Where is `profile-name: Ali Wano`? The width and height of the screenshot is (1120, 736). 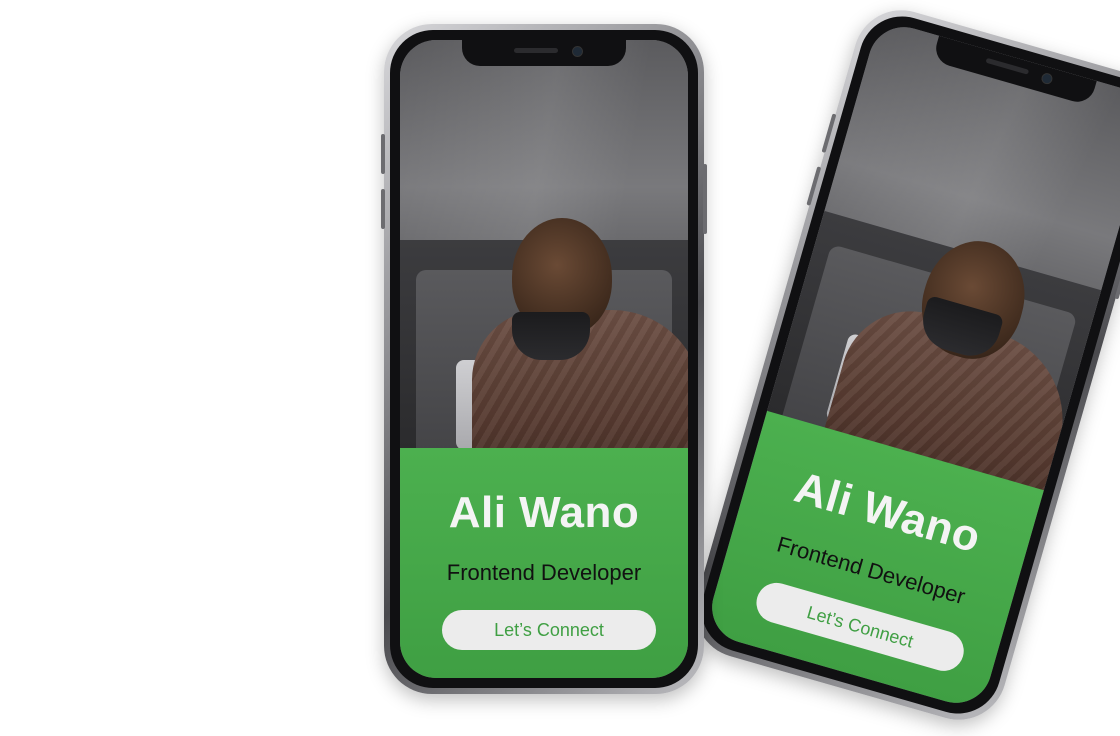 profile-name: Ali Wano is located at coordinates (544, 512).